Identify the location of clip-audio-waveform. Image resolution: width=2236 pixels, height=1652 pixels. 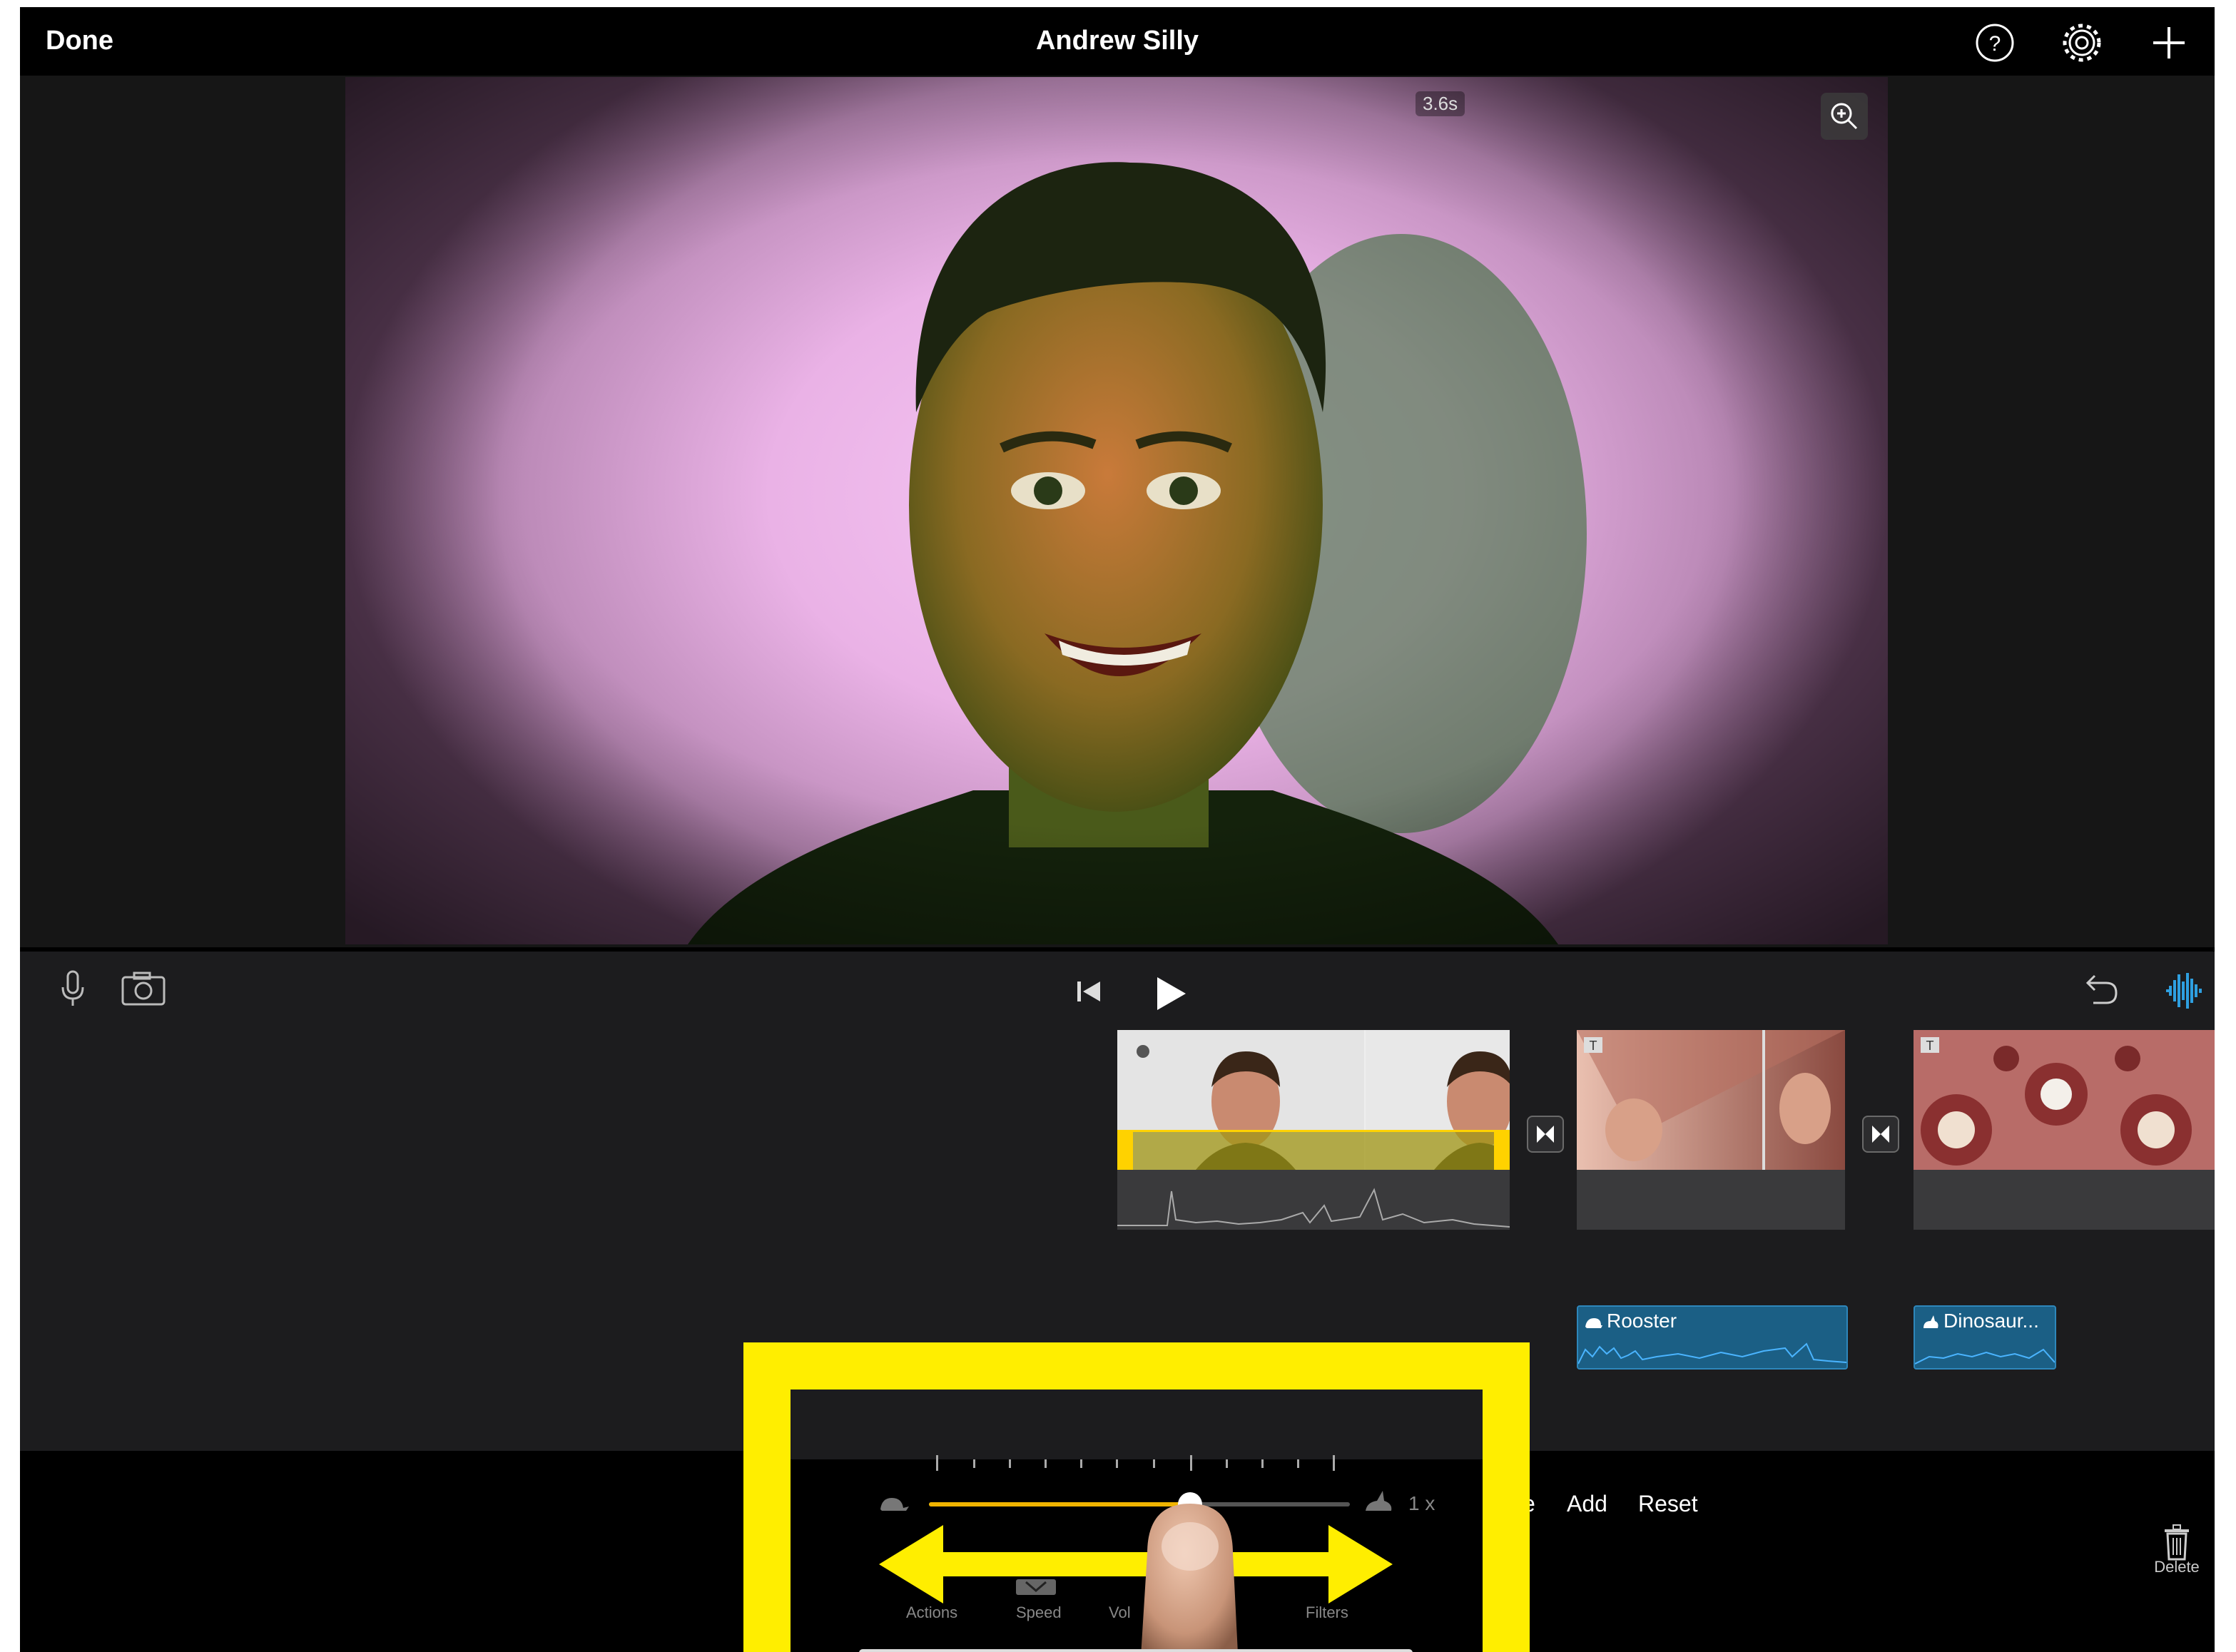
(1313, 1200).